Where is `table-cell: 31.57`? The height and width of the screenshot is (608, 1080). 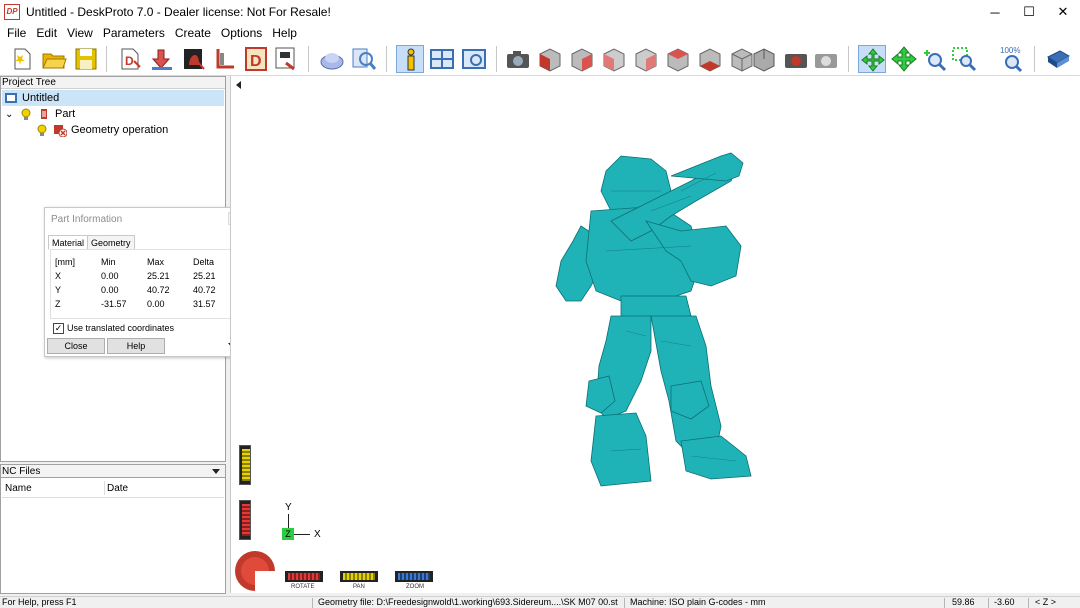
table-cell: 31.57 is located at coordinates (204, 304).